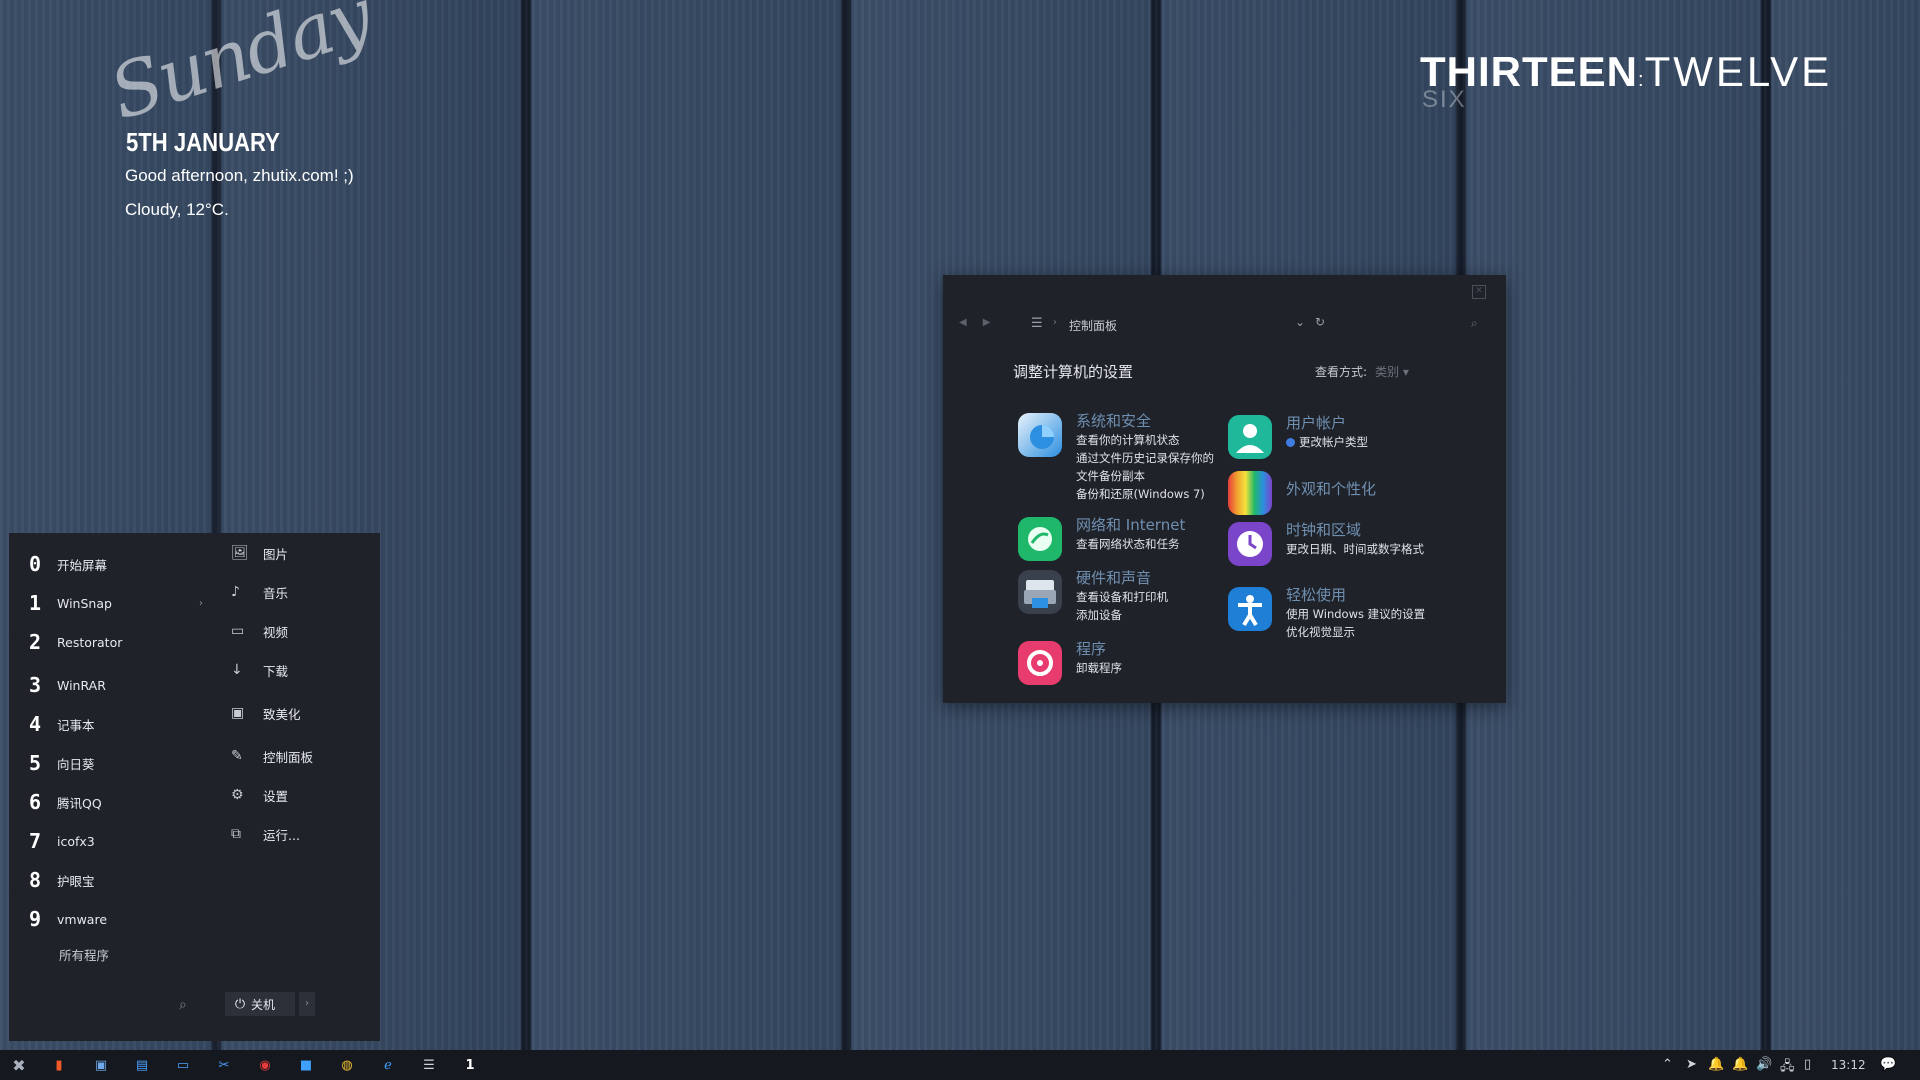  What do you see at coordinates (84, 954) in the screenshot?
I see `all-programs-link: 所有程序` at bounding box center [84, 954].